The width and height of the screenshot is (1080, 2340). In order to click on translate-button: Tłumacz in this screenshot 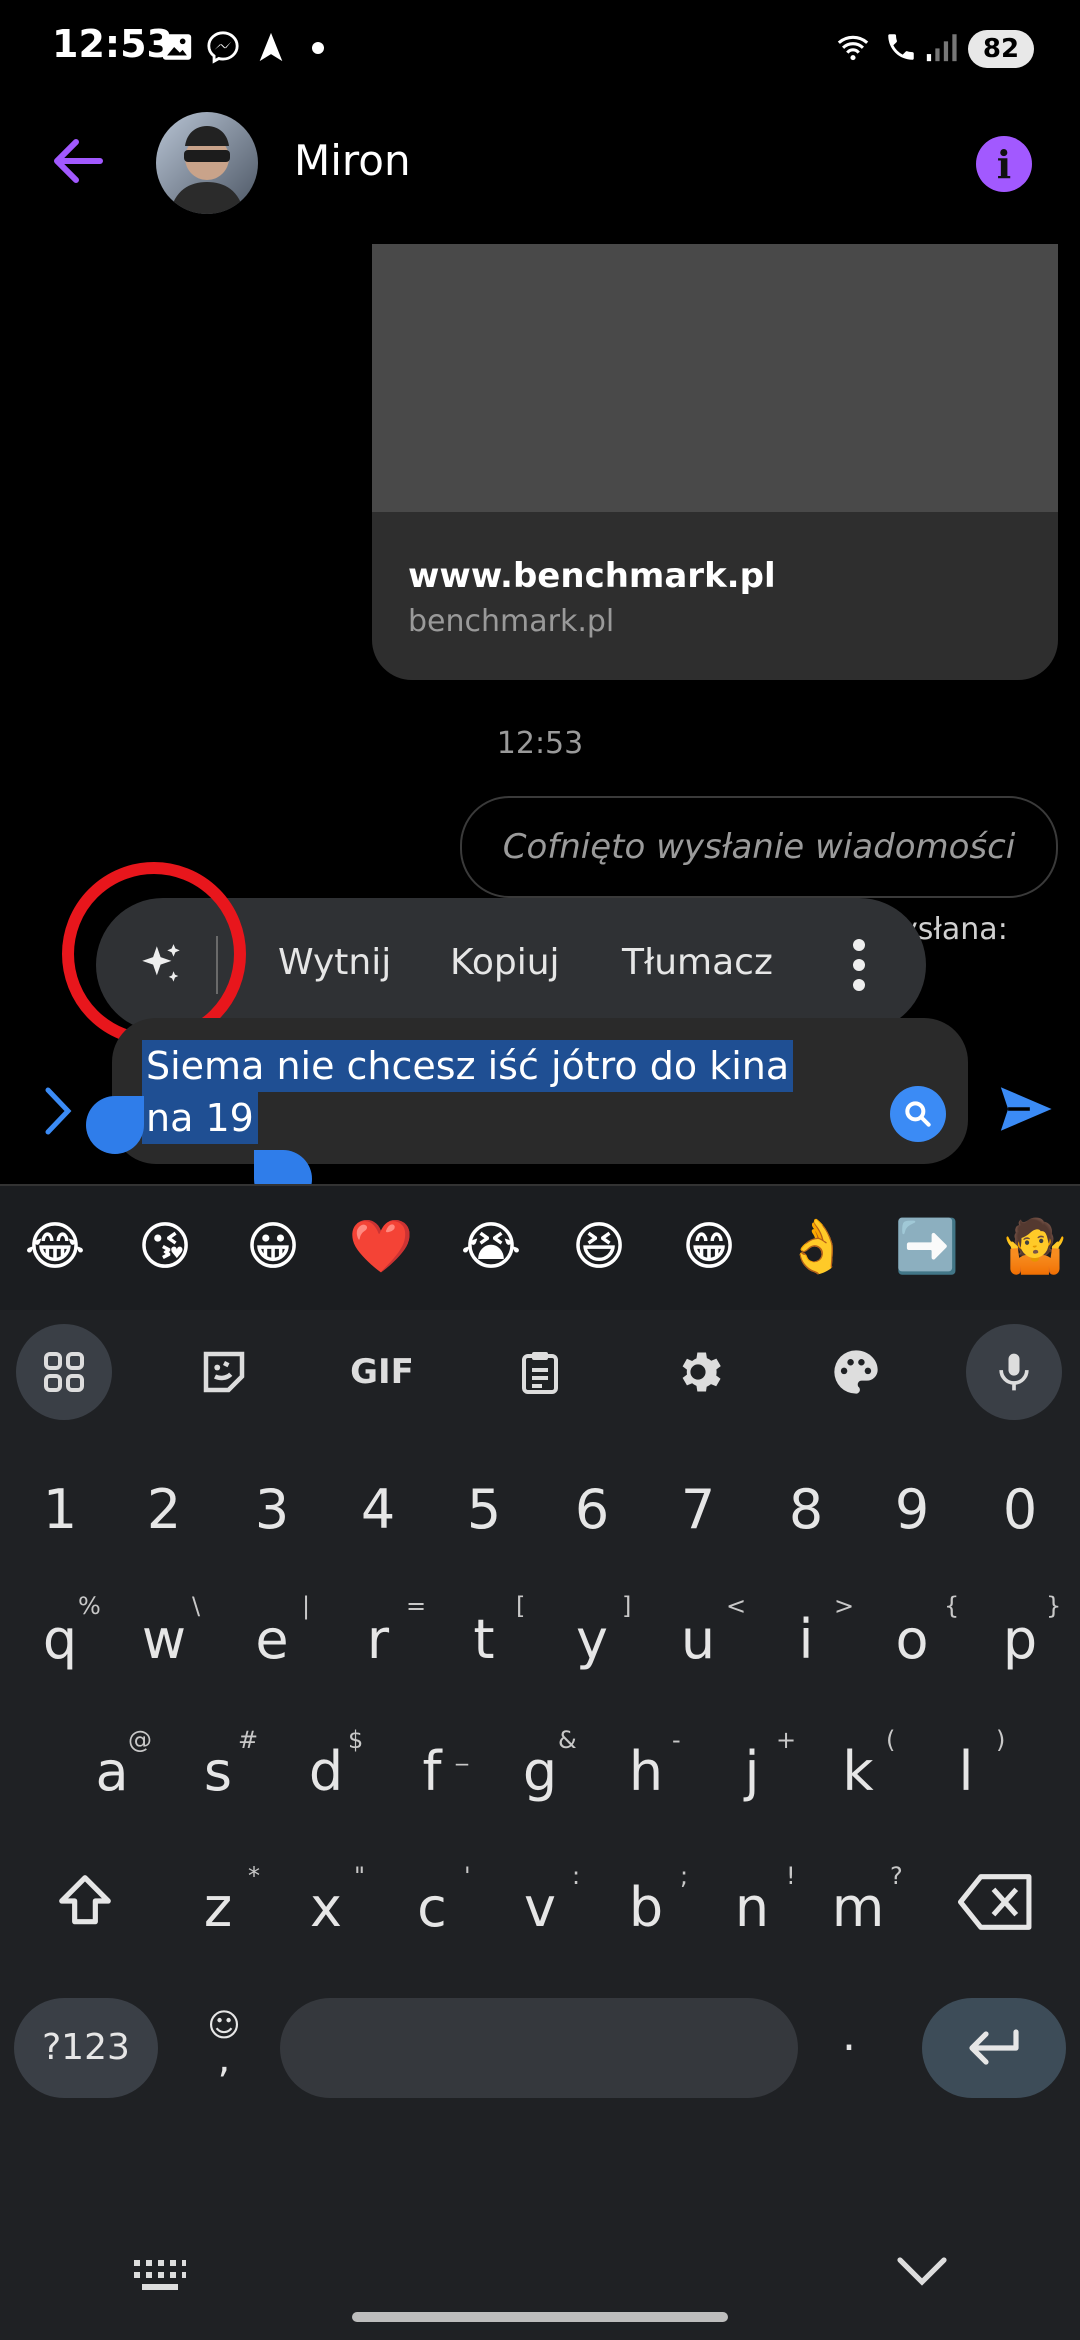, I will do `click(697, 962)`.